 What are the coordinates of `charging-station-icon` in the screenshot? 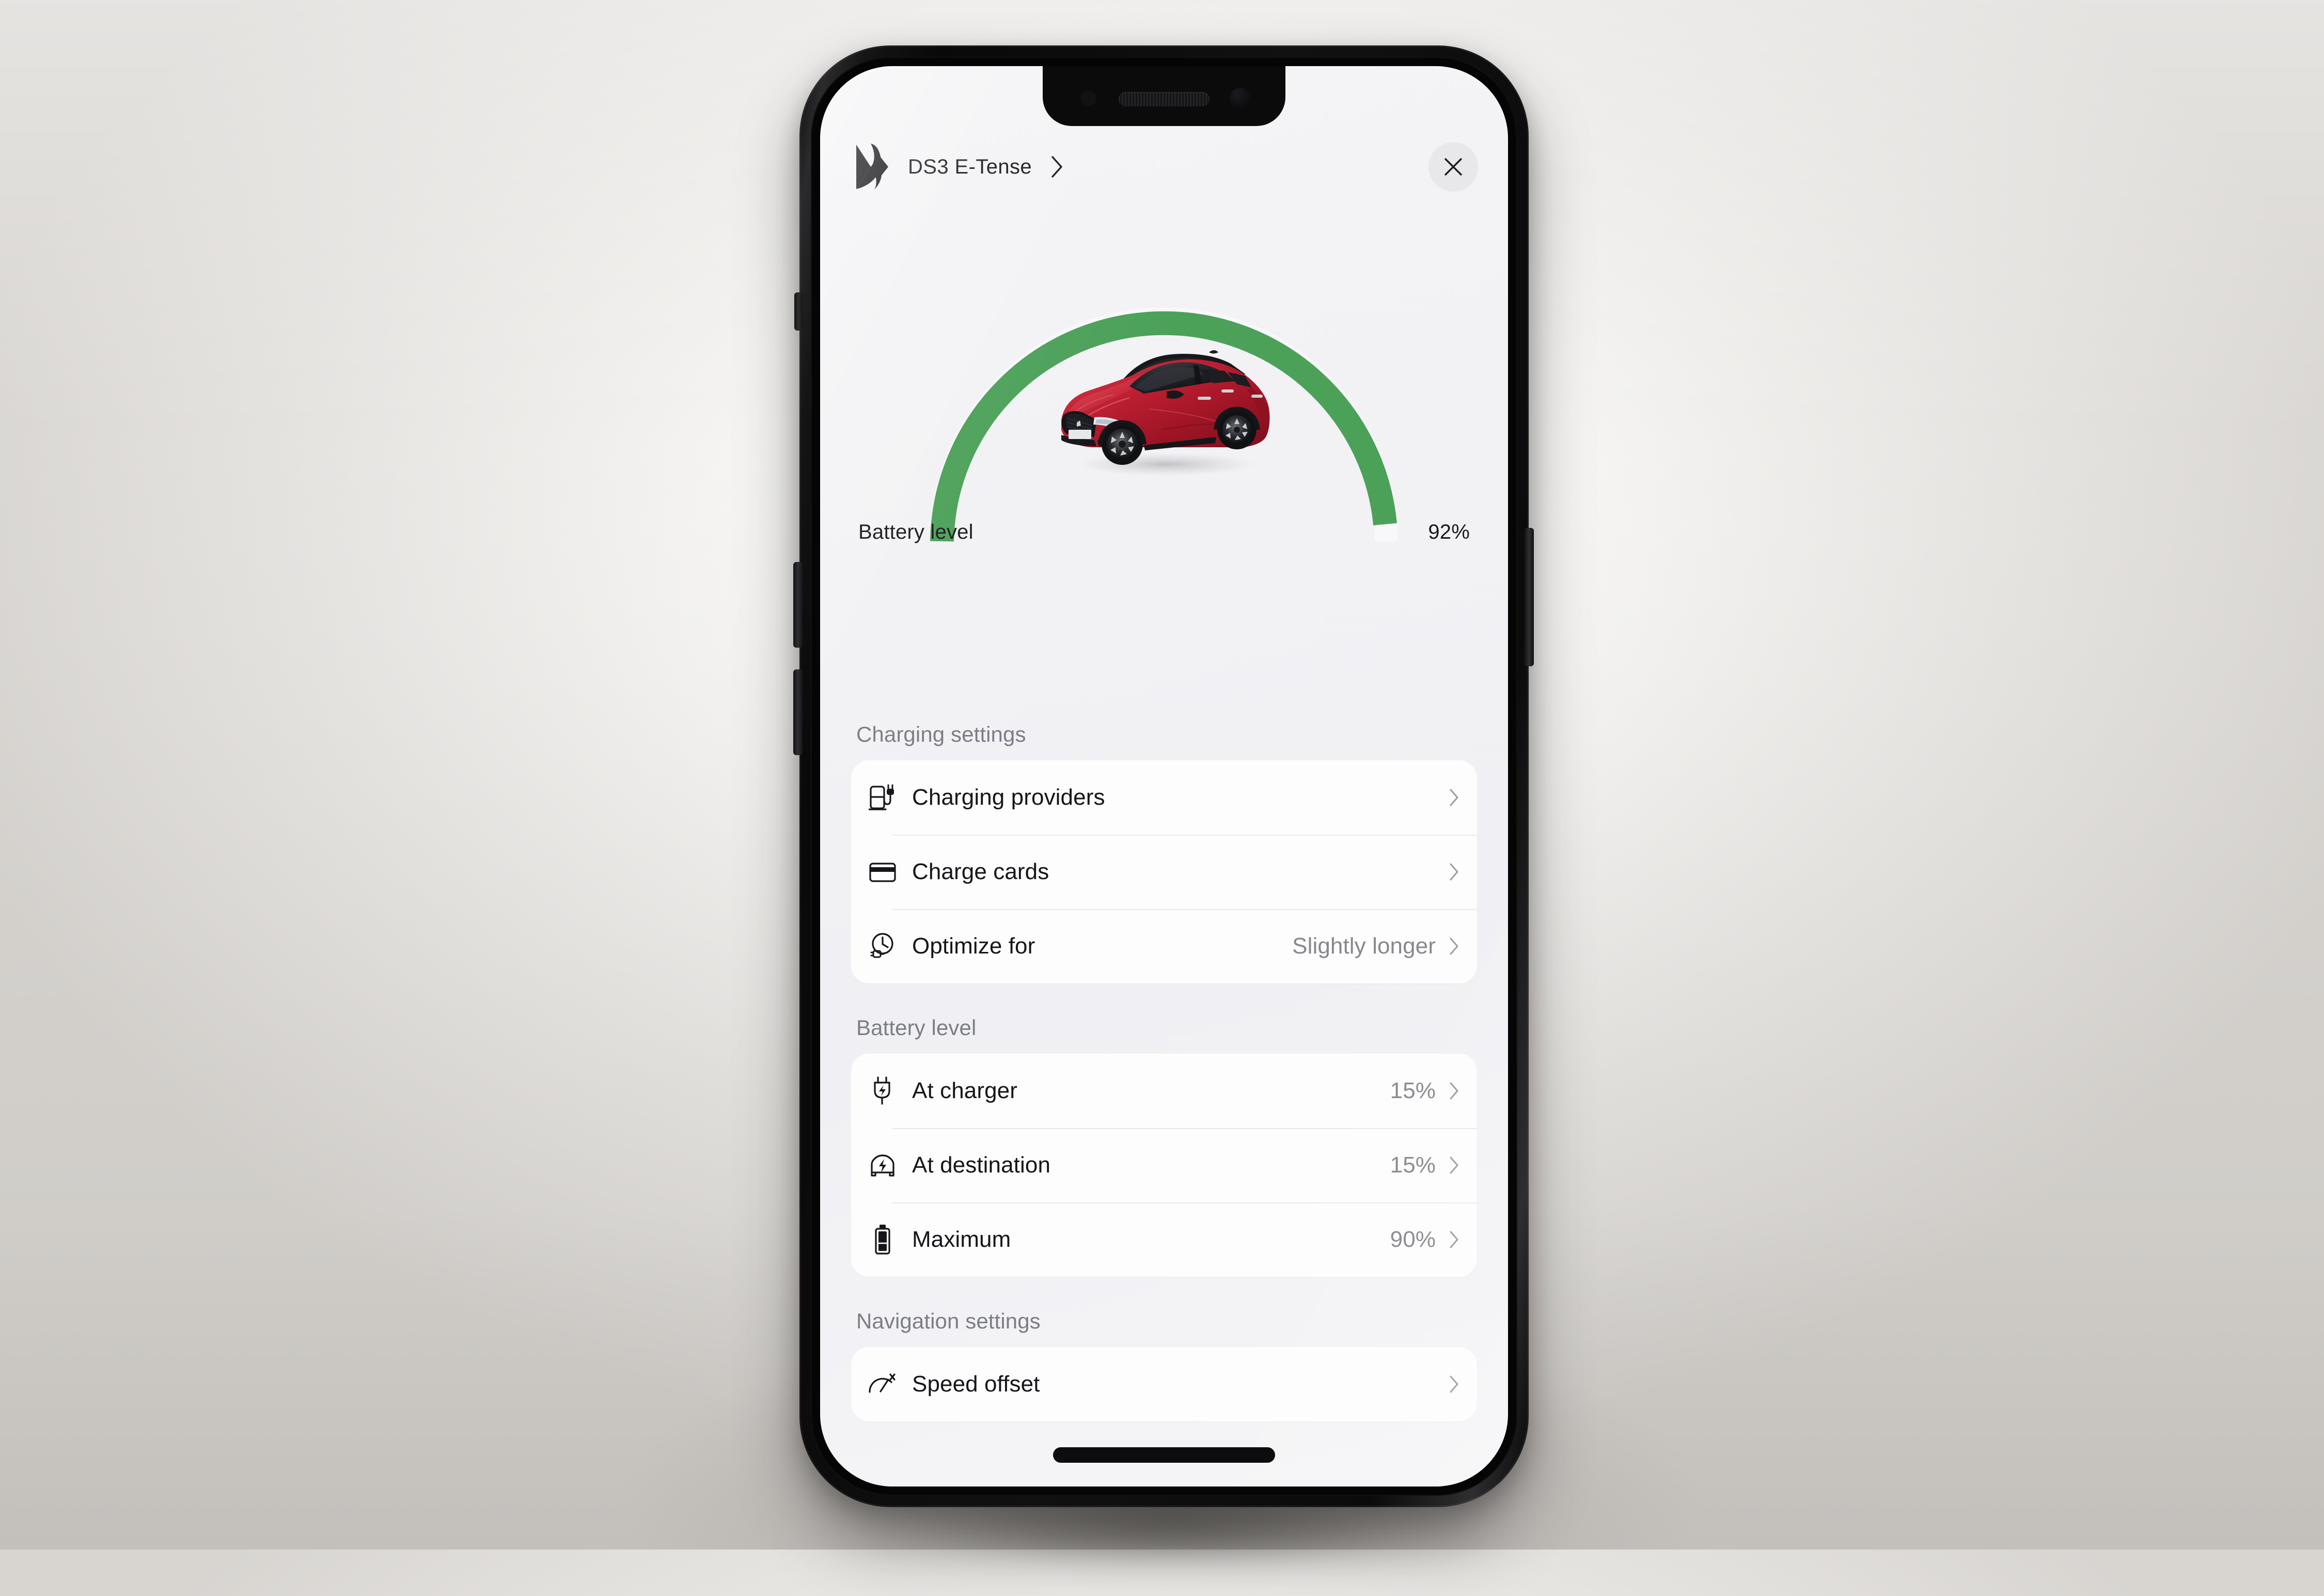 It's located at (883, 797).